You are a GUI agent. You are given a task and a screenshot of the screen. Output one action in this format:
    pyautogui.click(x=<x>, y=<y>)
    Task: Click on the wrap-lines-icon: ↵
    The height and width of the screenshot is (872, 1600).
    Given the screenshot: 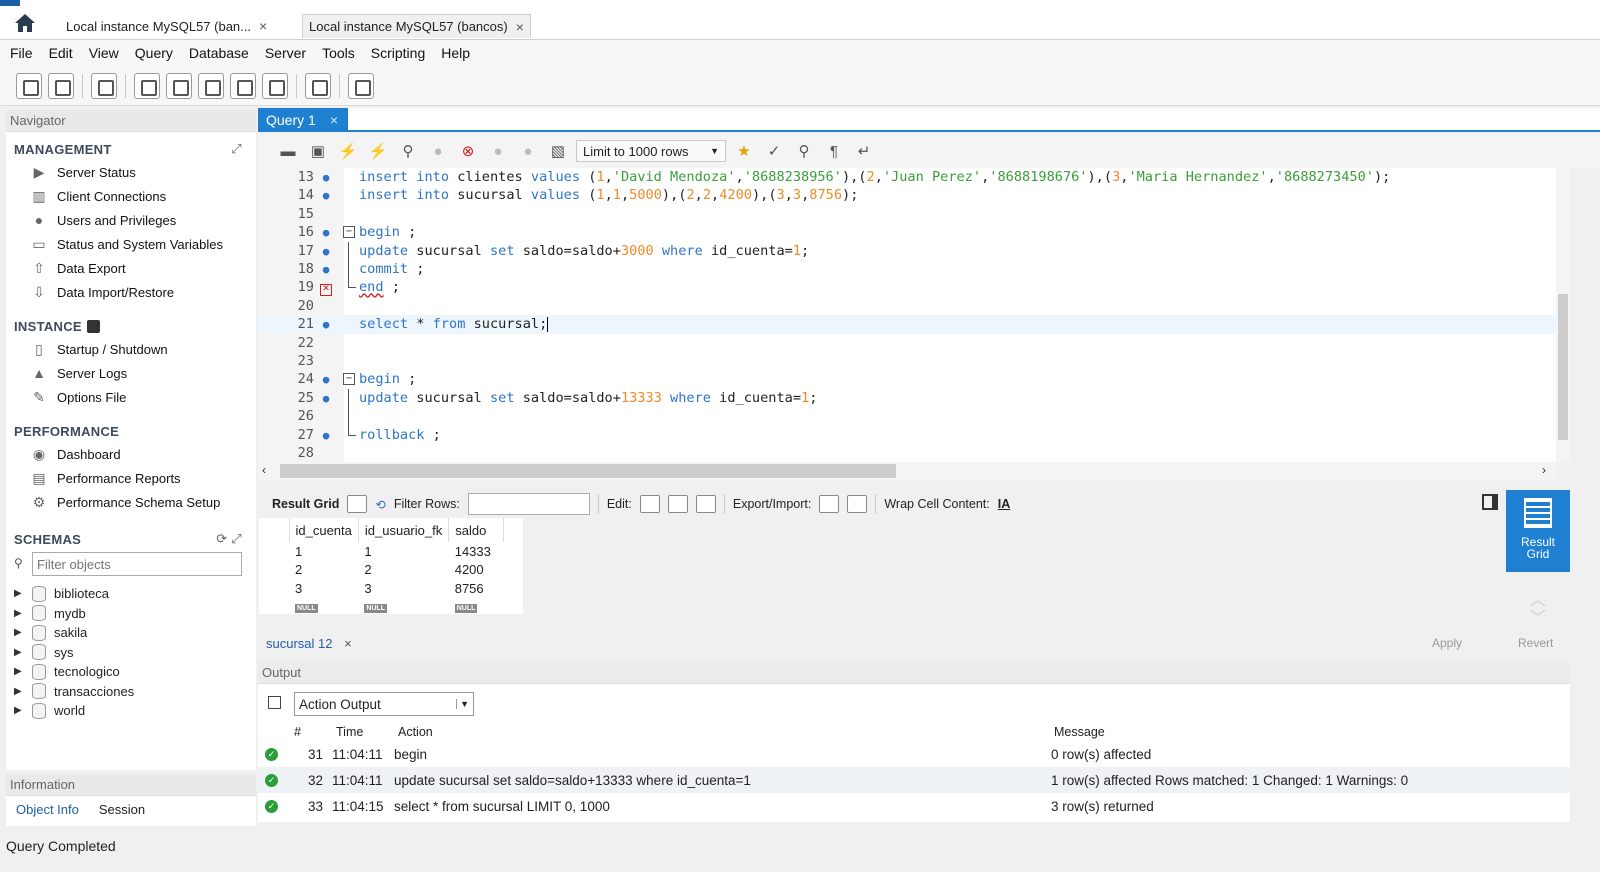 What is the action you would take?
    pyautogui.click(x=864, y=151)
    